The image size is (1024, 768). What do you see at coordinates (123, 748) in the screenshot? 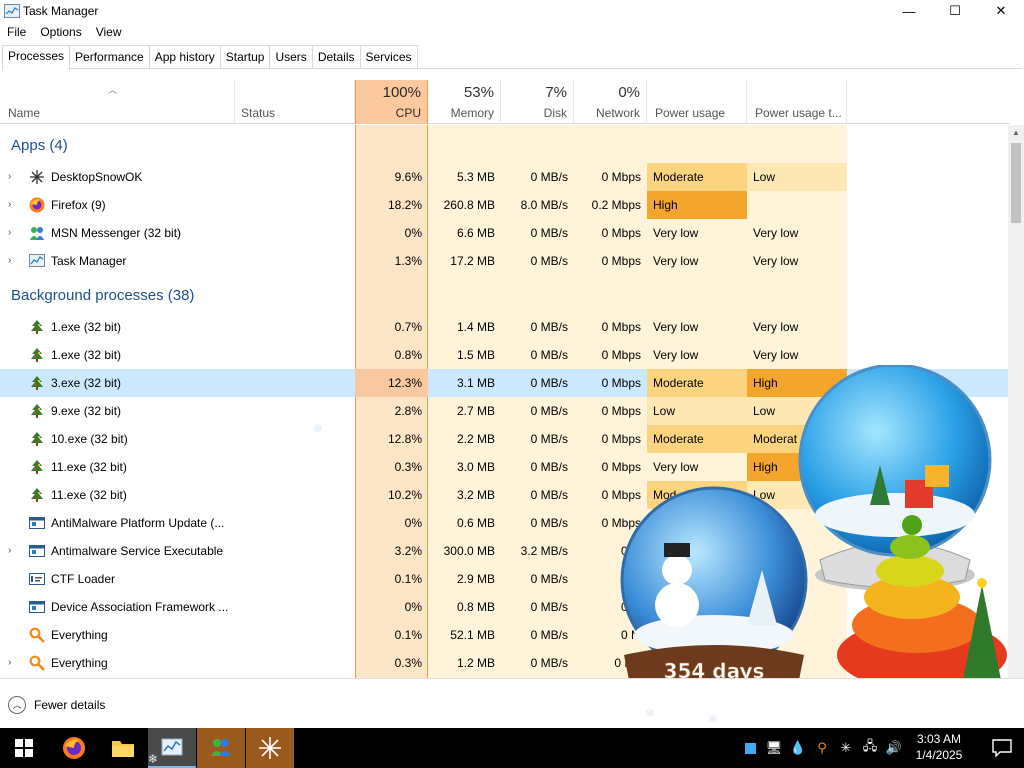
I see `taskbar-file-explorer` at bounding box center [123, 748].